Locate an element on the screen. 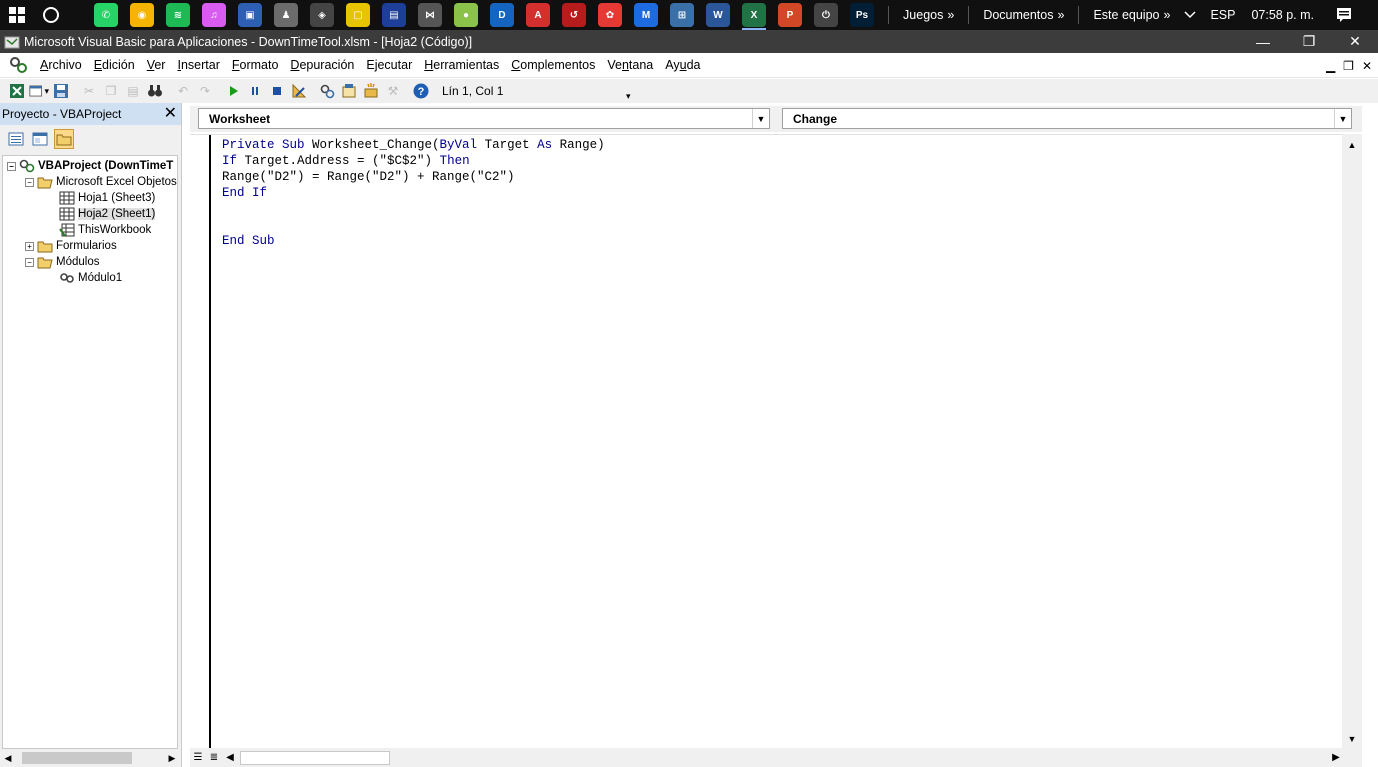  menu-item: Insertar is located at coordinates (198, 65).